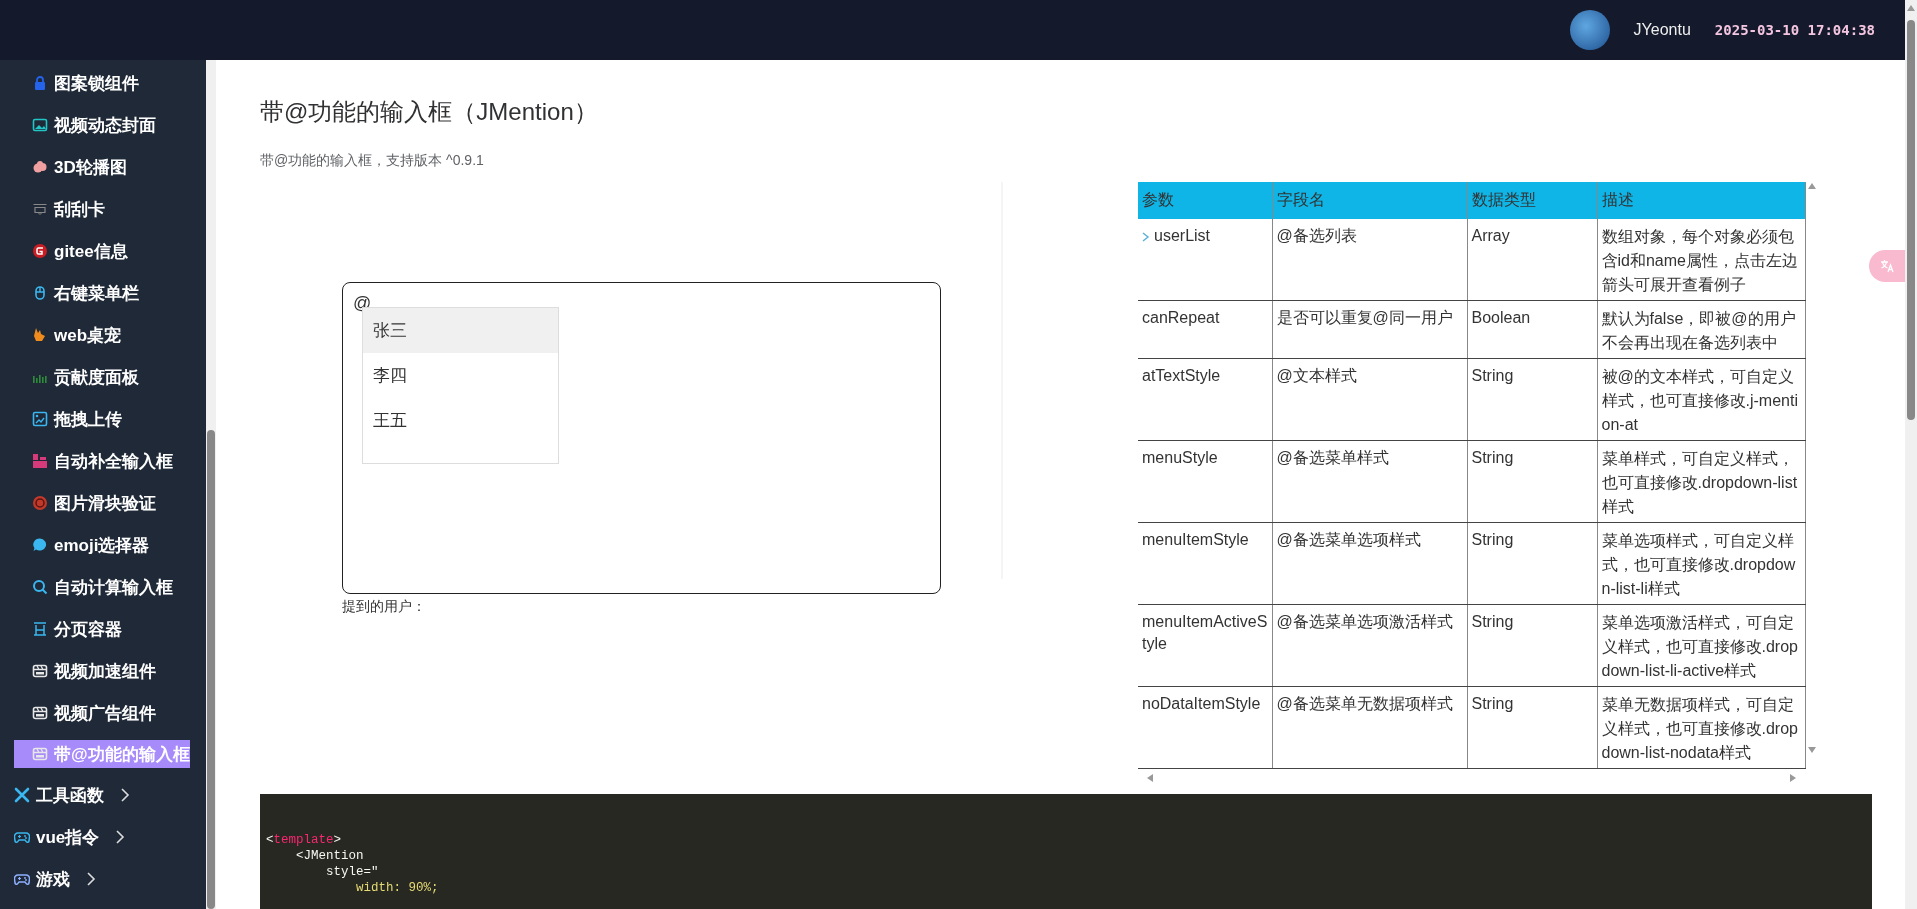 The width and height of the screenshot is (1917, 909). What do you see at coordinates (1532, 260) in the screenshot?
I see `table-cell: Array` at bounding box center [1532, 260].